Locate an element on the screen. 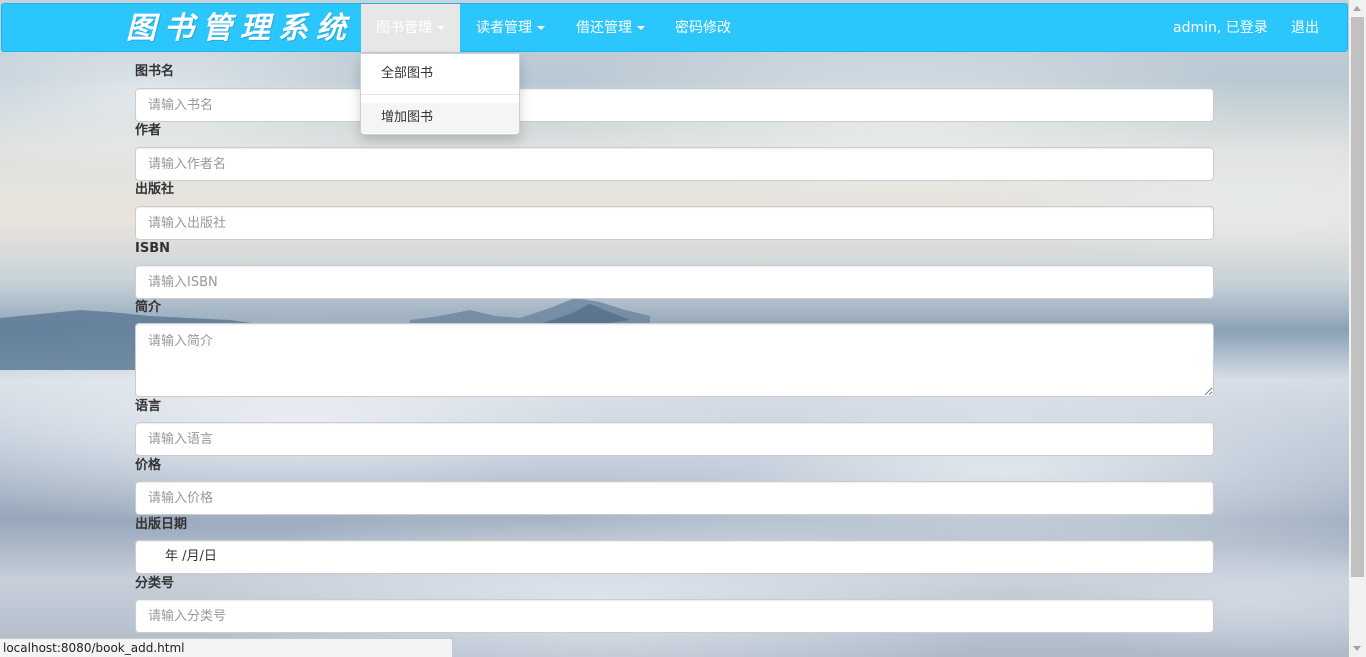 The height and width of the screenshot is (657, 1366). class-number-input is located at coordinates (674, 616).